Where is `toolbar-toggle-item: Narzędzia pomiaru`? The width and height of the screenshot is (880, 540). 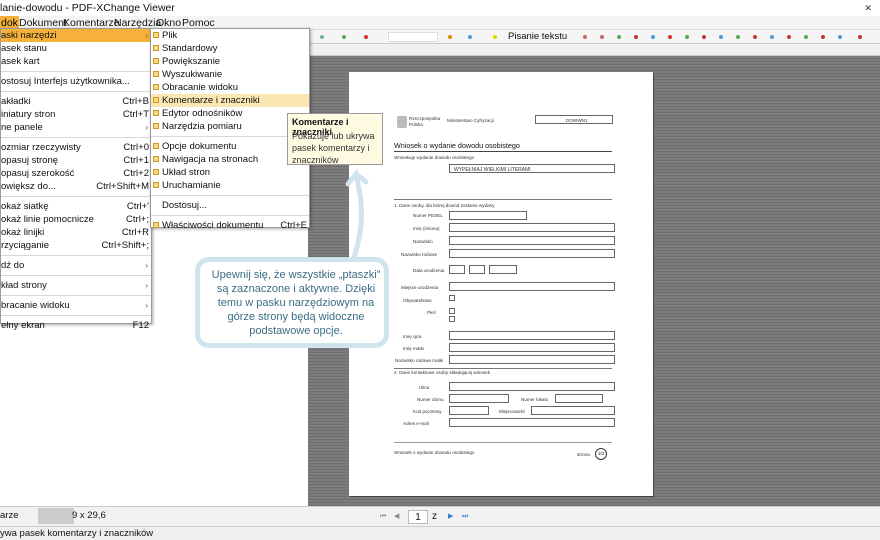
toolbar-toggle-item: Narzędzia pomiaru is located at coordinates (230, 126).